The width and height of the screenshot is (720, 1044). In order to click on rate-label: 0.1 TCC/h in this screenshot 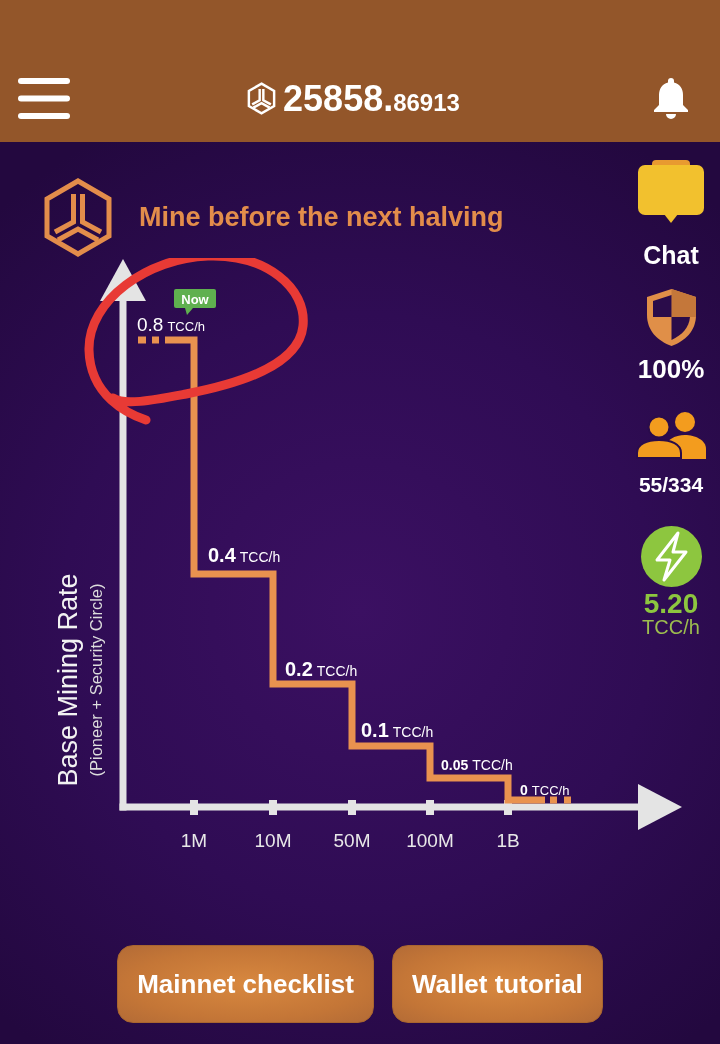, I will do `click(397, 730)`.